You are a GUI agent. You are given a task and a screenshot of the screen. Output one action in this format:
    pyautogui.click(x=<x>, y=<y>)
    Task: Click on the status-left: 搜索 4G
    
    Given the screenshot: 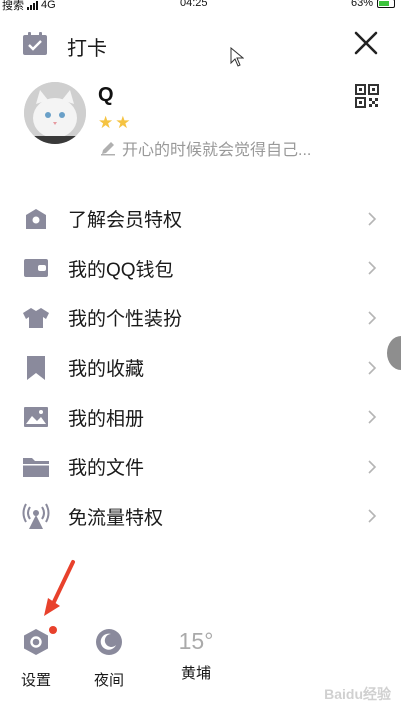 What is the action you would take?
    pyautogui.click(x=29, y=6)
    